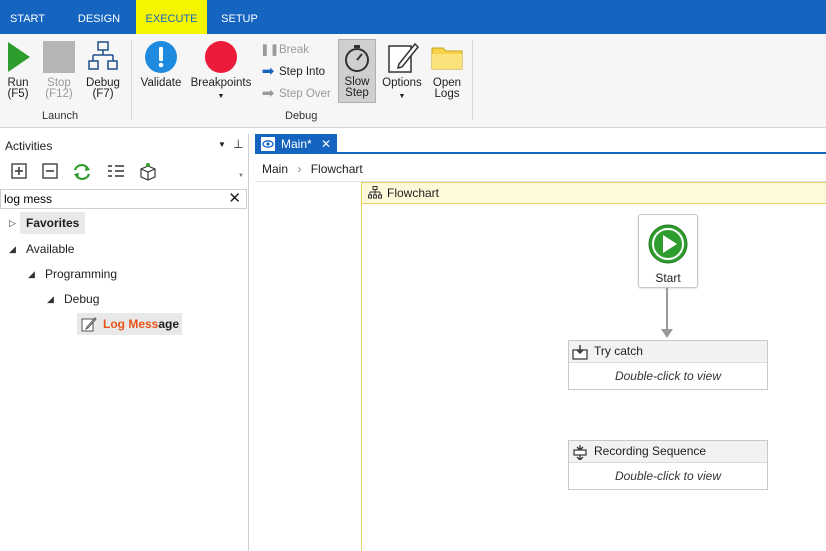  I want to click on panel-menu-chevron-icon: ▼, so click(222, 144).